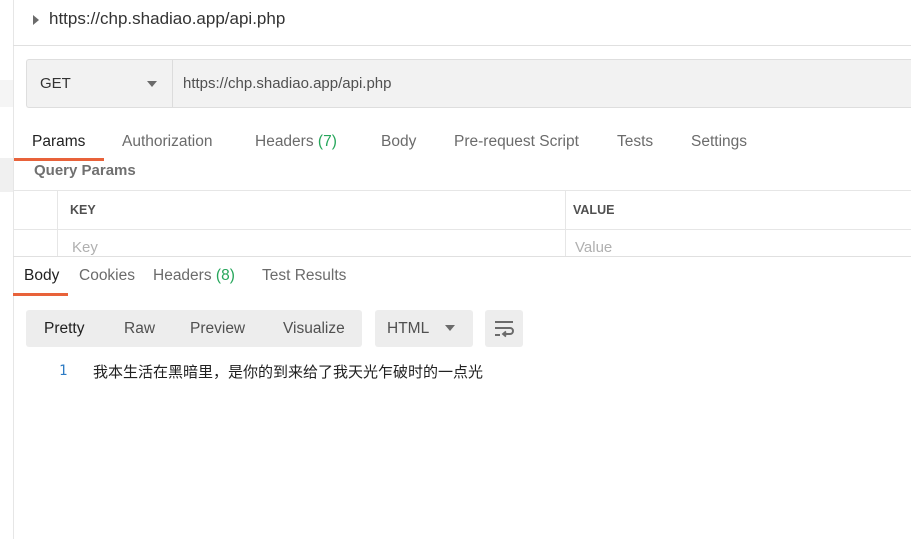 The image size is (911, 539). Describe the element at coordinates (85, 247) in the screenshot. I see `key-input: Key` at that location.